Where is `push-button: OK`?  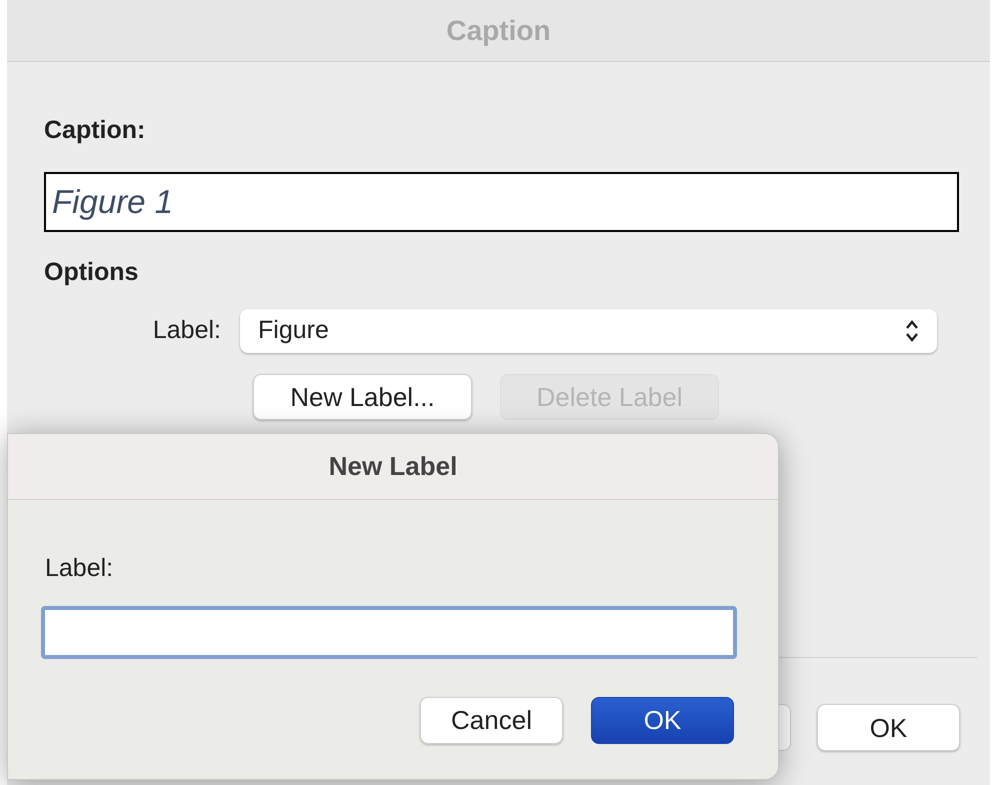
push-button: OK is located at coordinates (888, 727).